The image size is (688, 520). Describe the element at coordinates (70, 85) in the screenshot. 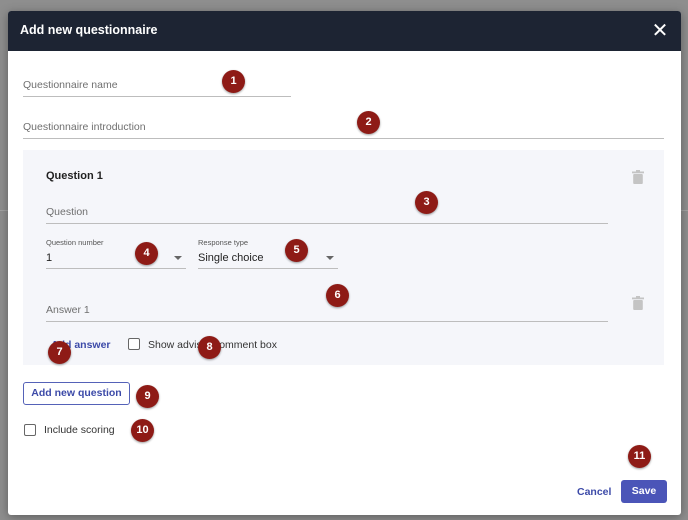

I see `questionnaire-name-placeholder: Questionnaire name` at that location.